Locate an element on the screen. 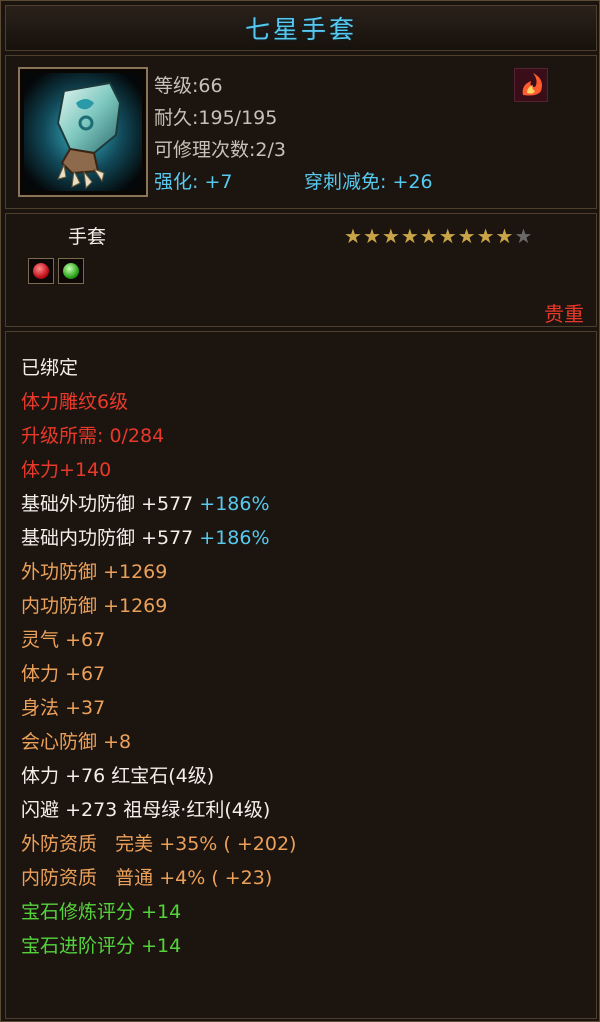 The height and width of the screenshot is (1022, 600). gem-stat-row: 闪避 +273 祖母绿·红利(4级) is located at coordinates (146, 810).